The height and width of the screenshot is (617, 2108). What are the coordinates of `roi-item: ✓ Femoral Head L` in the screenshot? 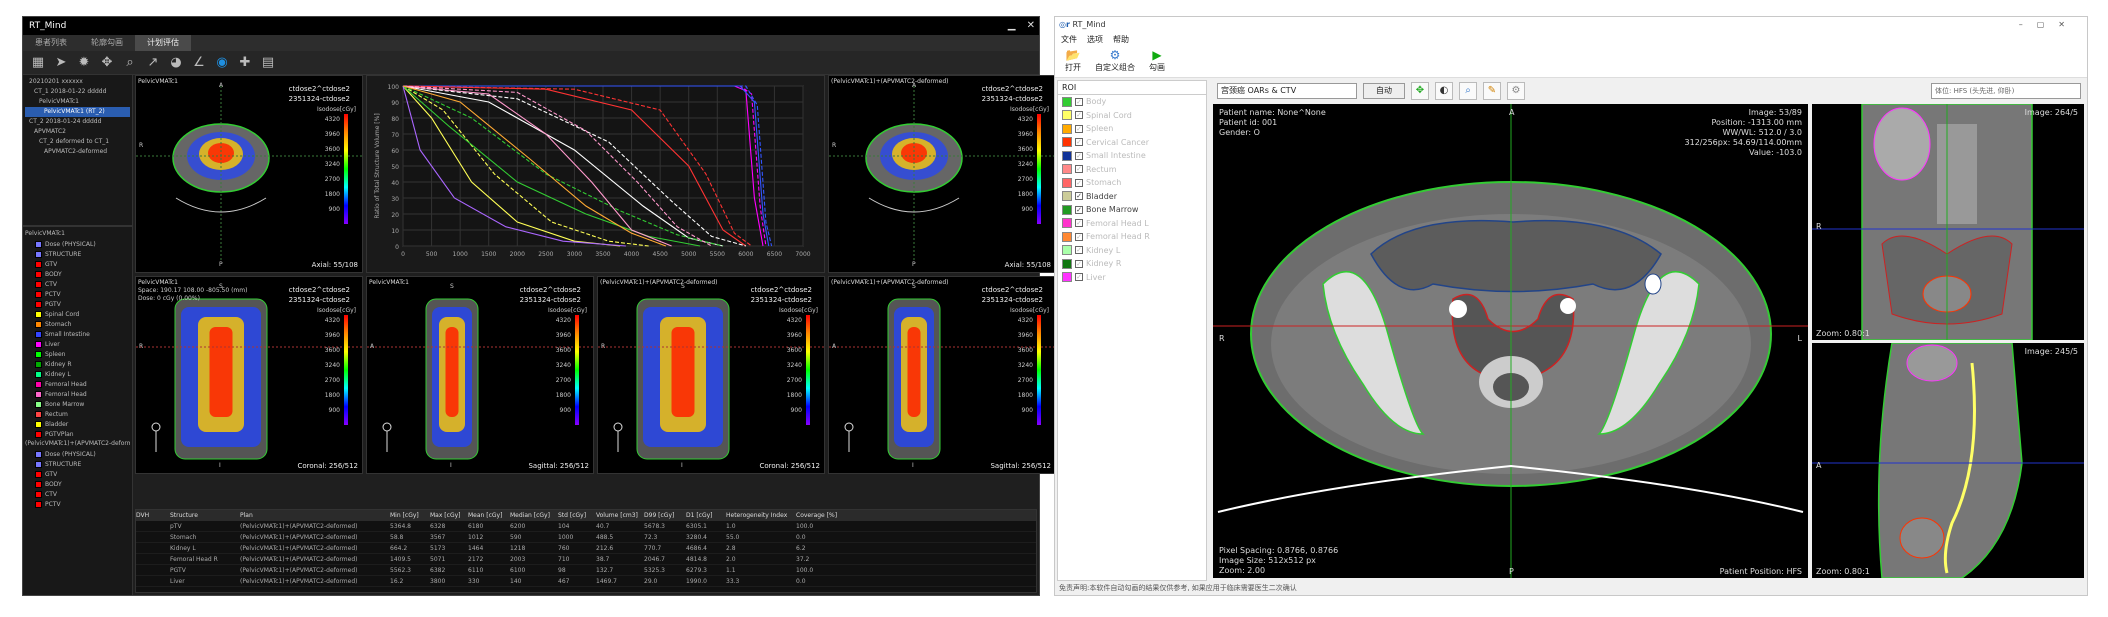 It's located at (1132, 224).